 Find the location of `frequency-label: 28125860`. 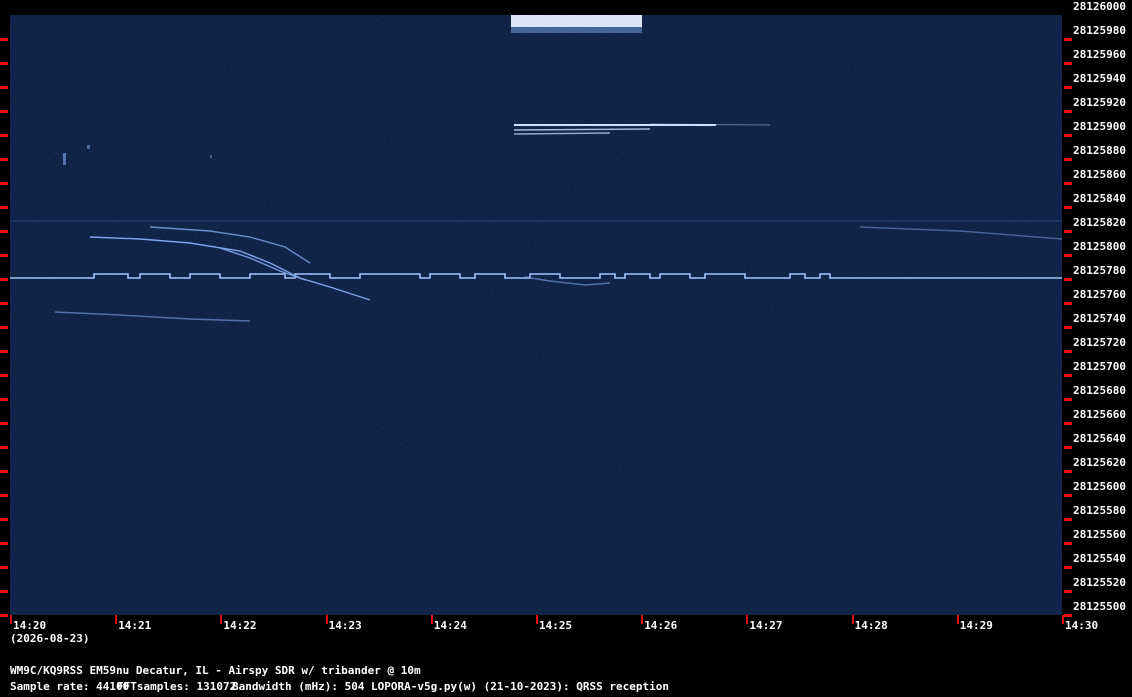

frequency-label: 28125860 is located at coordinates (1099, 174).